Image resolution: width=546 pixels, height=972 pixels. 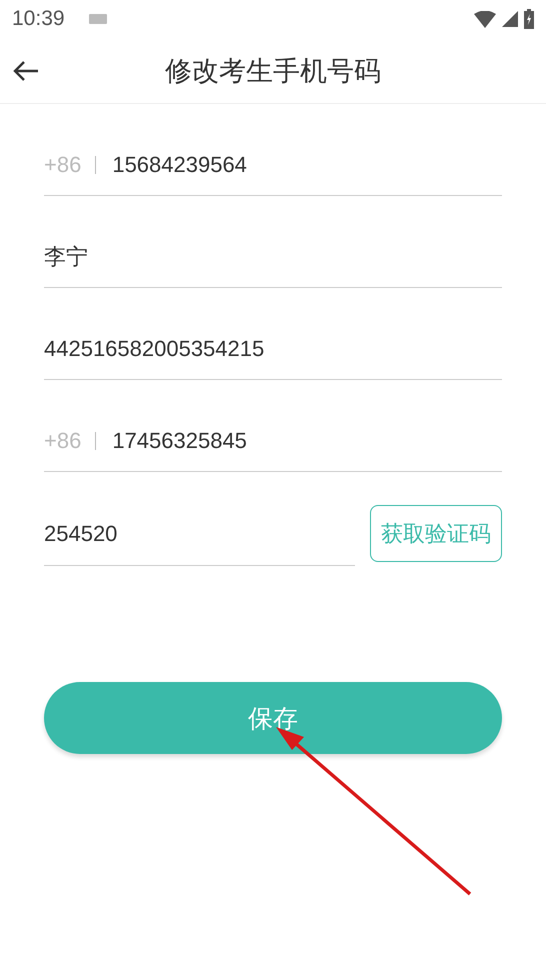 I want to click on input-field: 李宁, so click(x=273, y=257).